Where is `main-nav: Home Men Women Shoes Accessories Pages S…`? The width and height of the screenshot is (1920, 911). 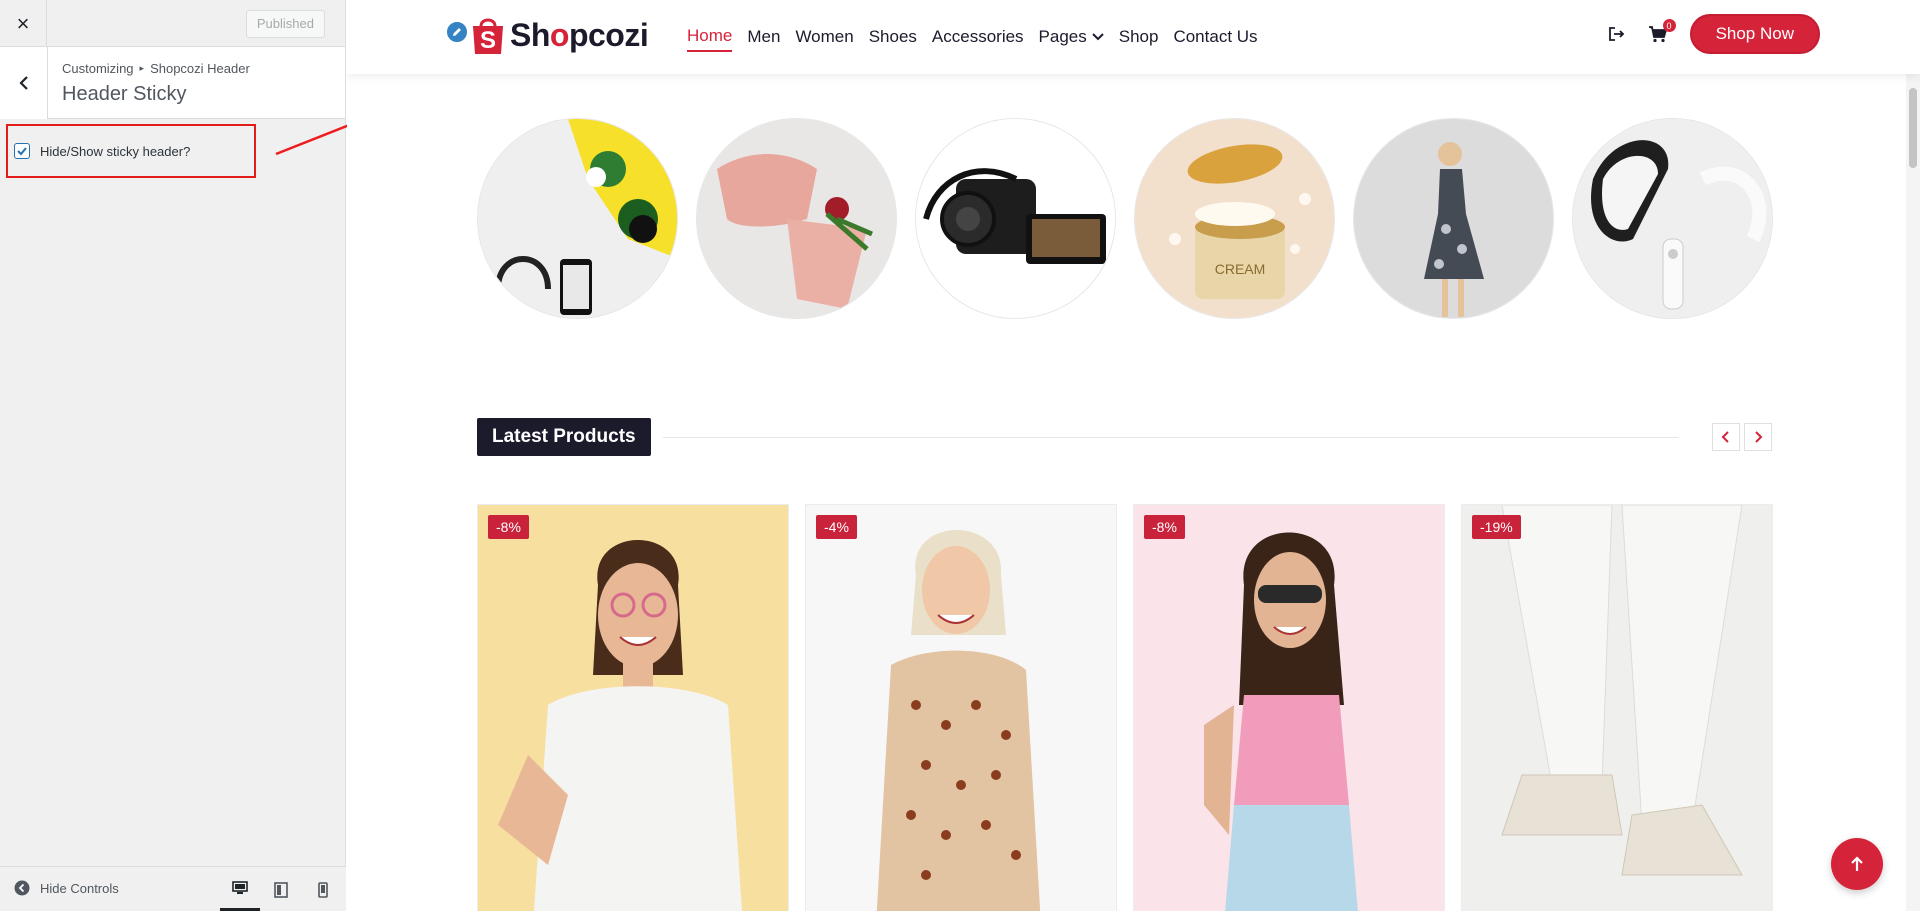
main-nav: Home Men Women Shoes Accessories Pages S… is located at coordinates (972, 39).